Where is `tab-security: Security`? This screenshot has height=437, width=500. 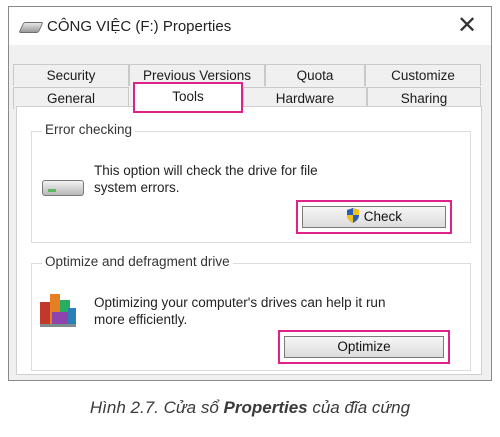 tab-security: Security is located at coordinates (71, 75).